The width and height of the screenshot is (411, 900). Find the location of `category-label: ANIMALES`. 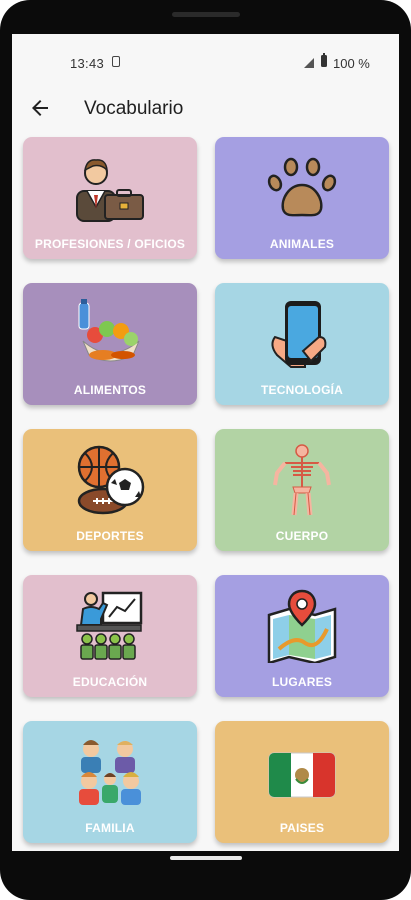

category-label: ANIMALES is located at coordinates (302, 244).